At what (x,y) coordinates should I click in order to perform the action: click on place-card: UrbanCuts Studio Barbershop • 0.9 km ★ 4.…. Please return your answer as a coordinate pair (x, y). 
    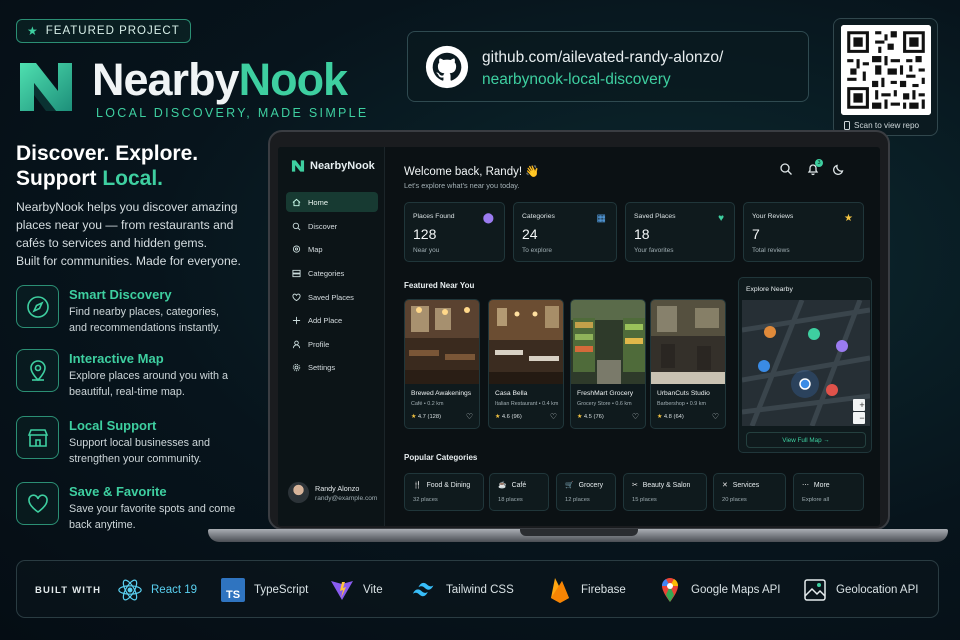
    Looking at the image, I should click on (688, 364).